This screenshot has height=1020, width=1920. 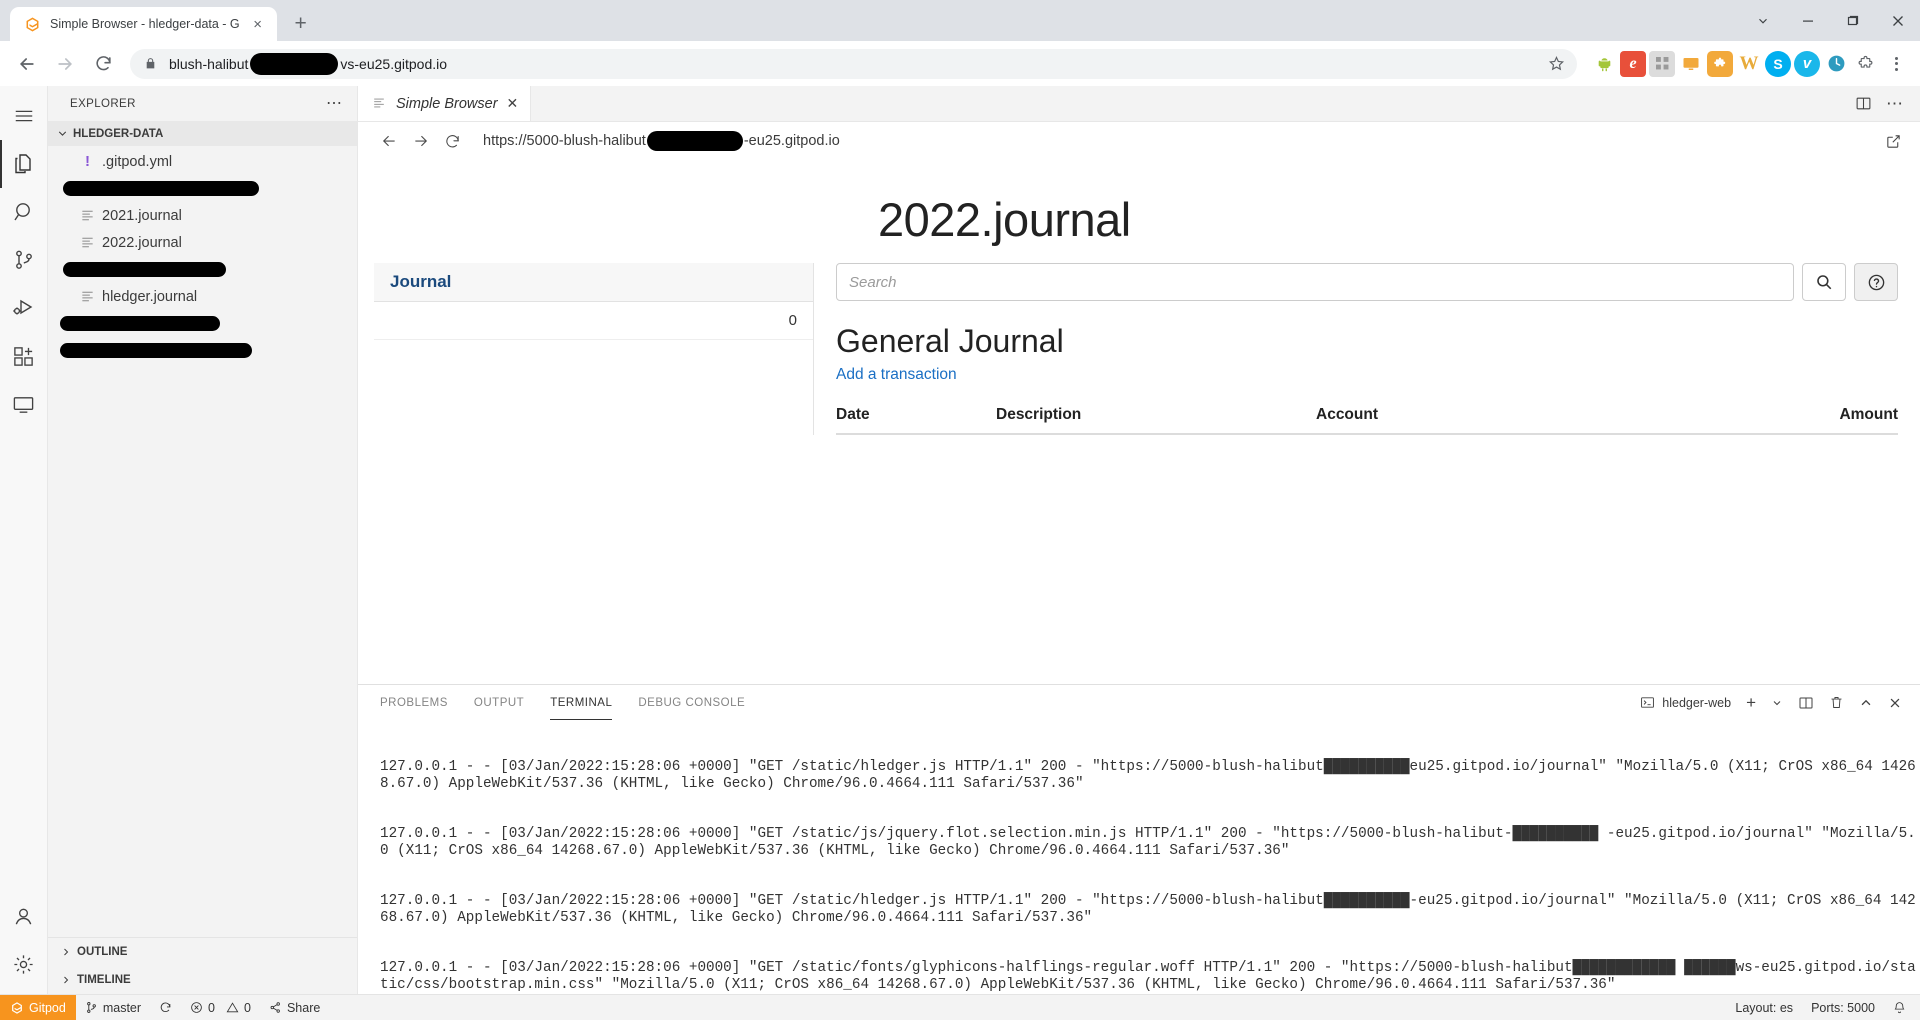 I want to click on maximize-panel-icon, so click(x=1866, y=703).